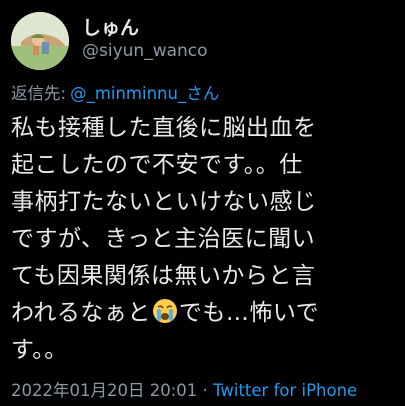 This screenshot has height=406, width=405. What do you see at coordinates (285, 390) in the screenshot?
I see `tweet-source-link: Twitter for iPhone` at bounding box center [285, 390].